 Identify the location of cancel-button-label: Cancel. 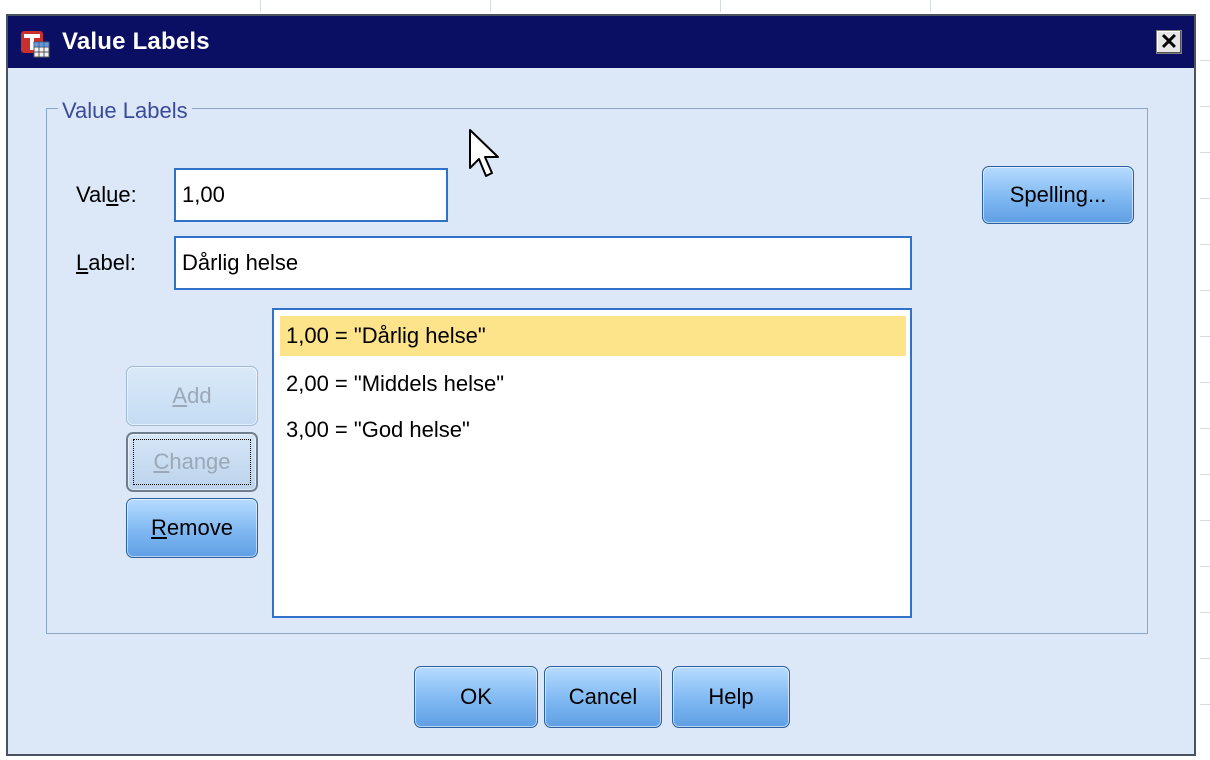
(603, 696).